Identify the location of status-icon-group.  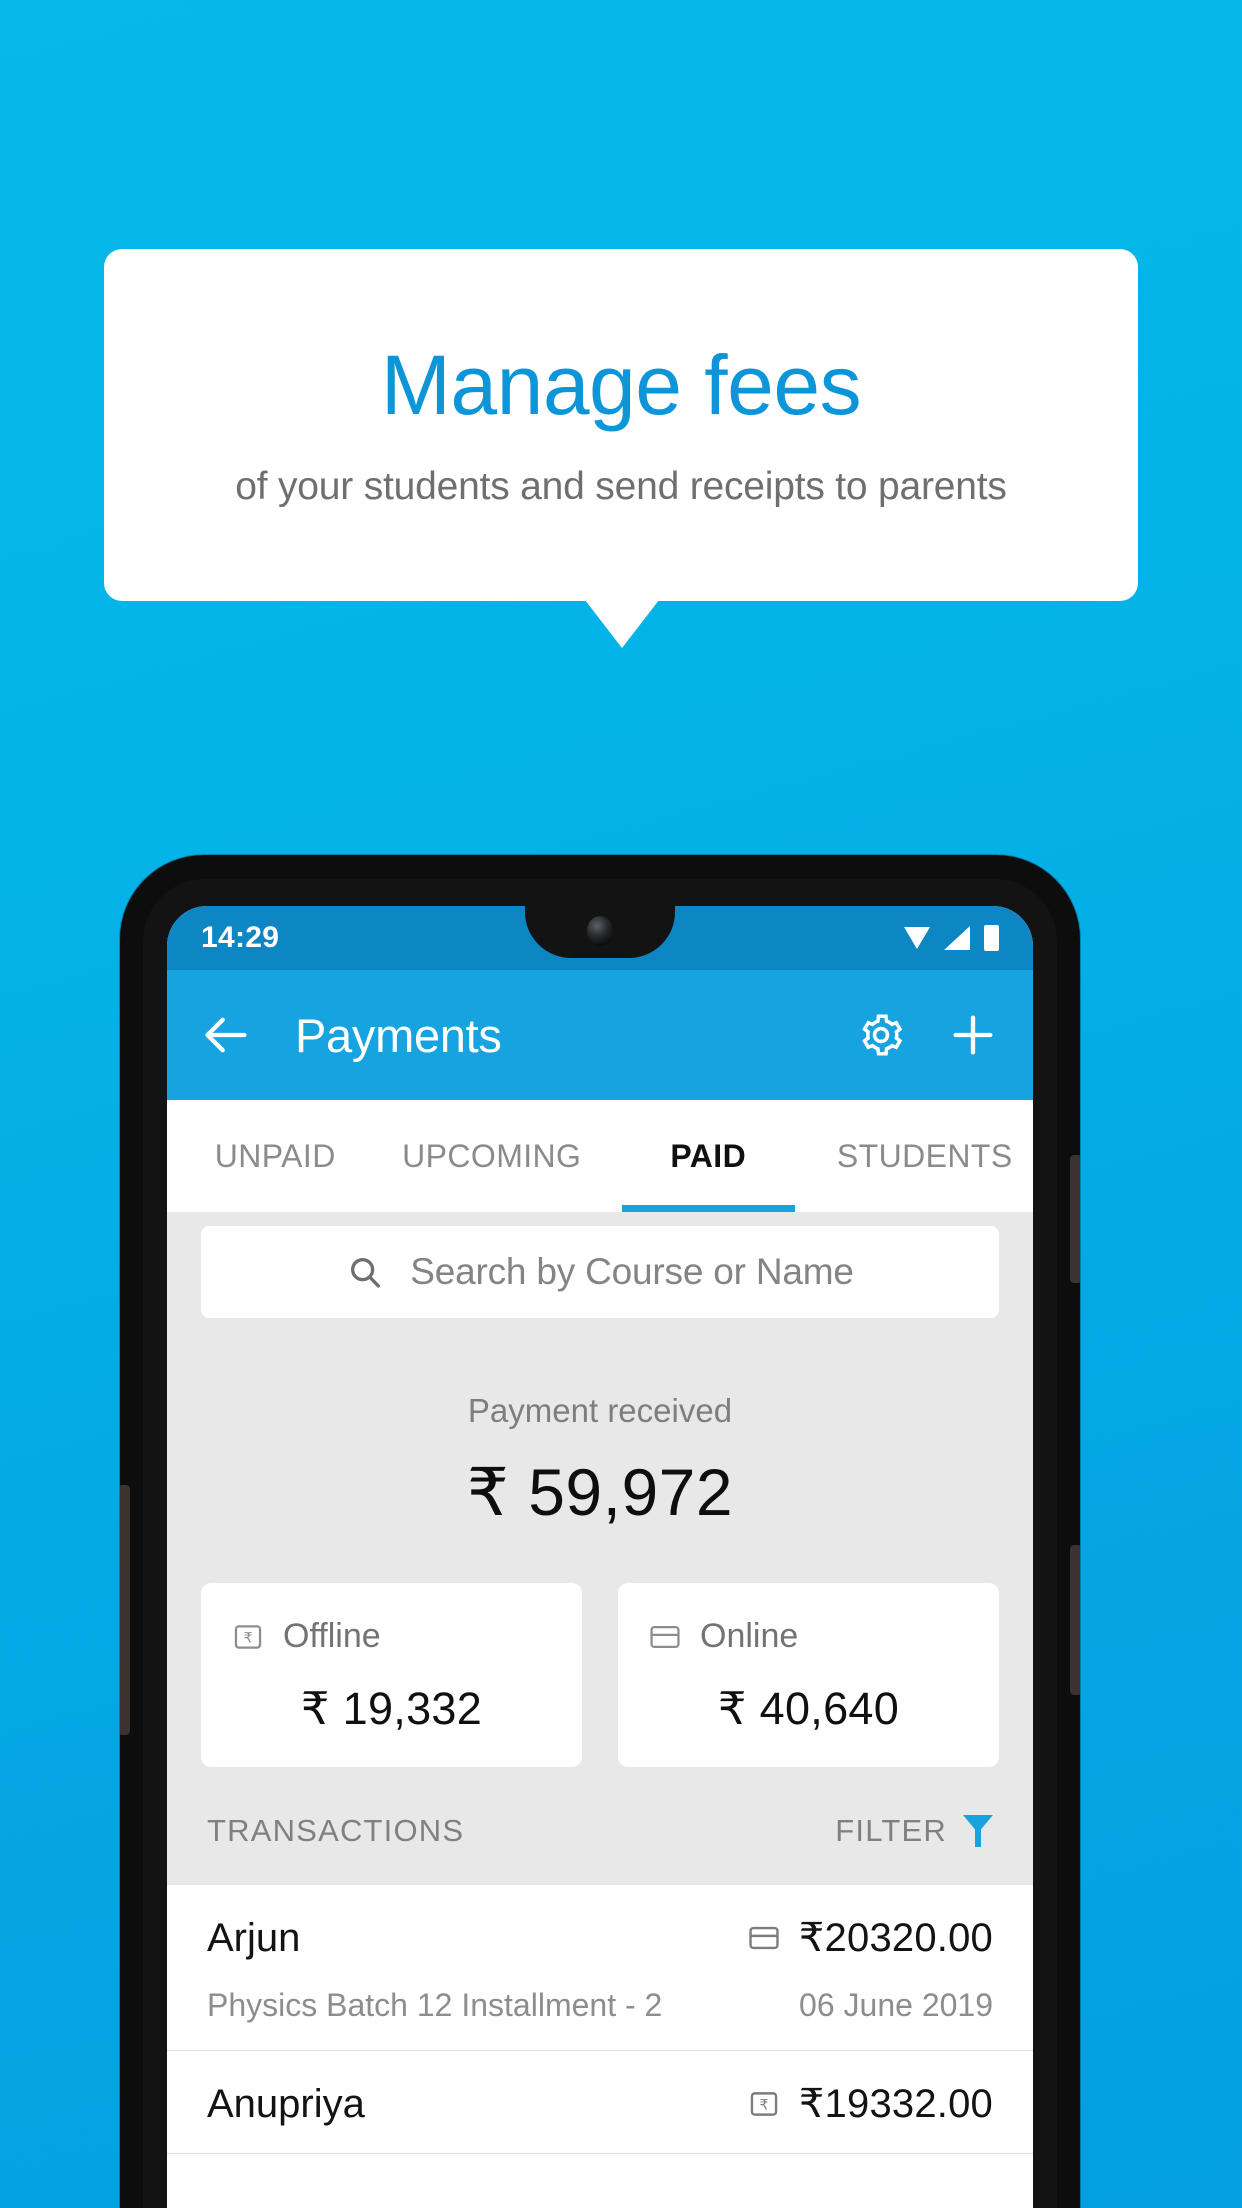
(951, 938).